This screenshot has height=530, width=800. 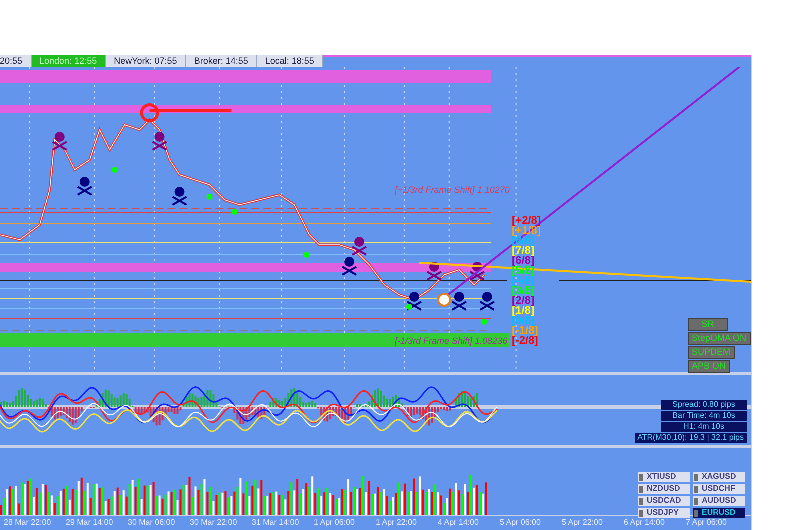 I want to click on symbol-button: NZDUSD, so click(x=664, y=489).